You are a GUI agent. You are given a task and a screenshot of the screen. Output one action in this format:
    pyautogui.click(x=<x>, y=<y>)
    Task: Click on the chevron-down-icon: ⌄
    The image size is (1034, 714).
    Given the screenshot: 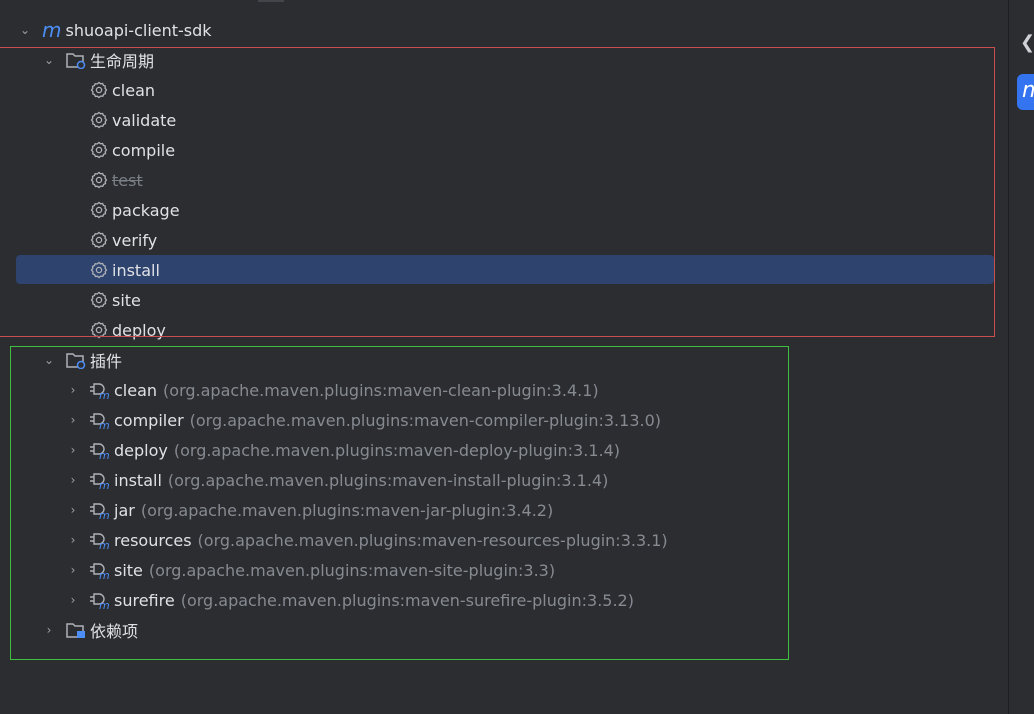 What is the action you would take?
    pyautogui.click(x=25, y=30)
    